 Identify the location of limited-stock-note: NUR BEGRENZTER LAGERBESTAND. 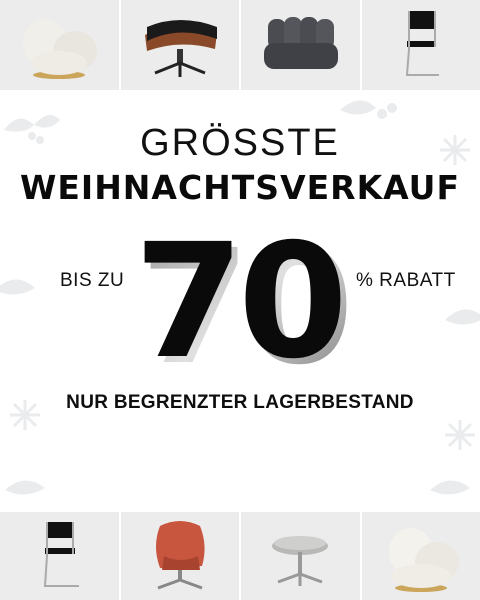
(240, 402).